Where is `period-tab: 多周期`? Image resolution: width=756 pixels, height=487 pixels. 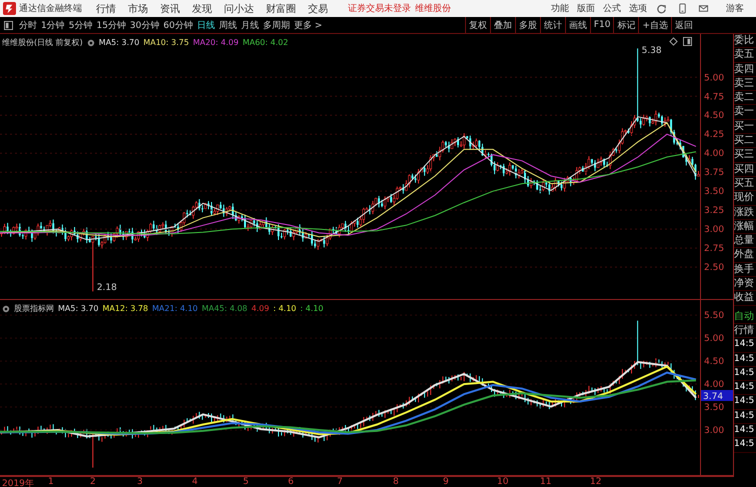
period-tab: 多周期 is located at coordinates (276, 25).